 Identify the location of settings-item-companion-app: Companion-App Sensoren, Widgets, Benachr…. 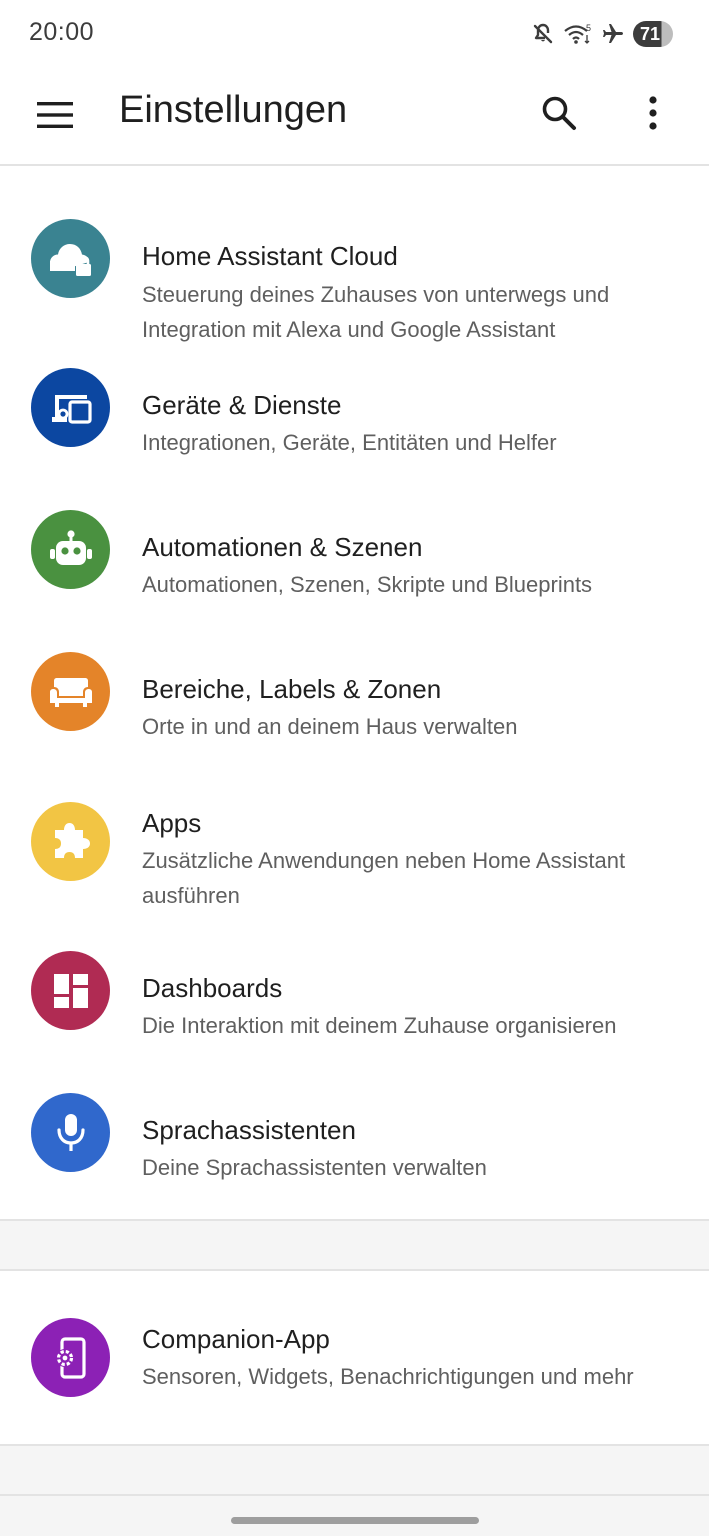
(354, 1369).